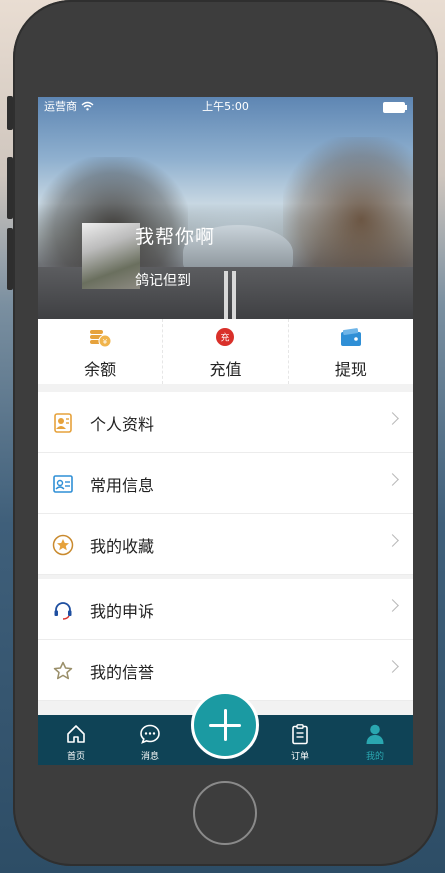 The width and height of the screenshot is (445, 873). What do you see at coordinates (63, 670) in the screenshot?
I see `star-outline-icon` at bounding box center [63, 670].